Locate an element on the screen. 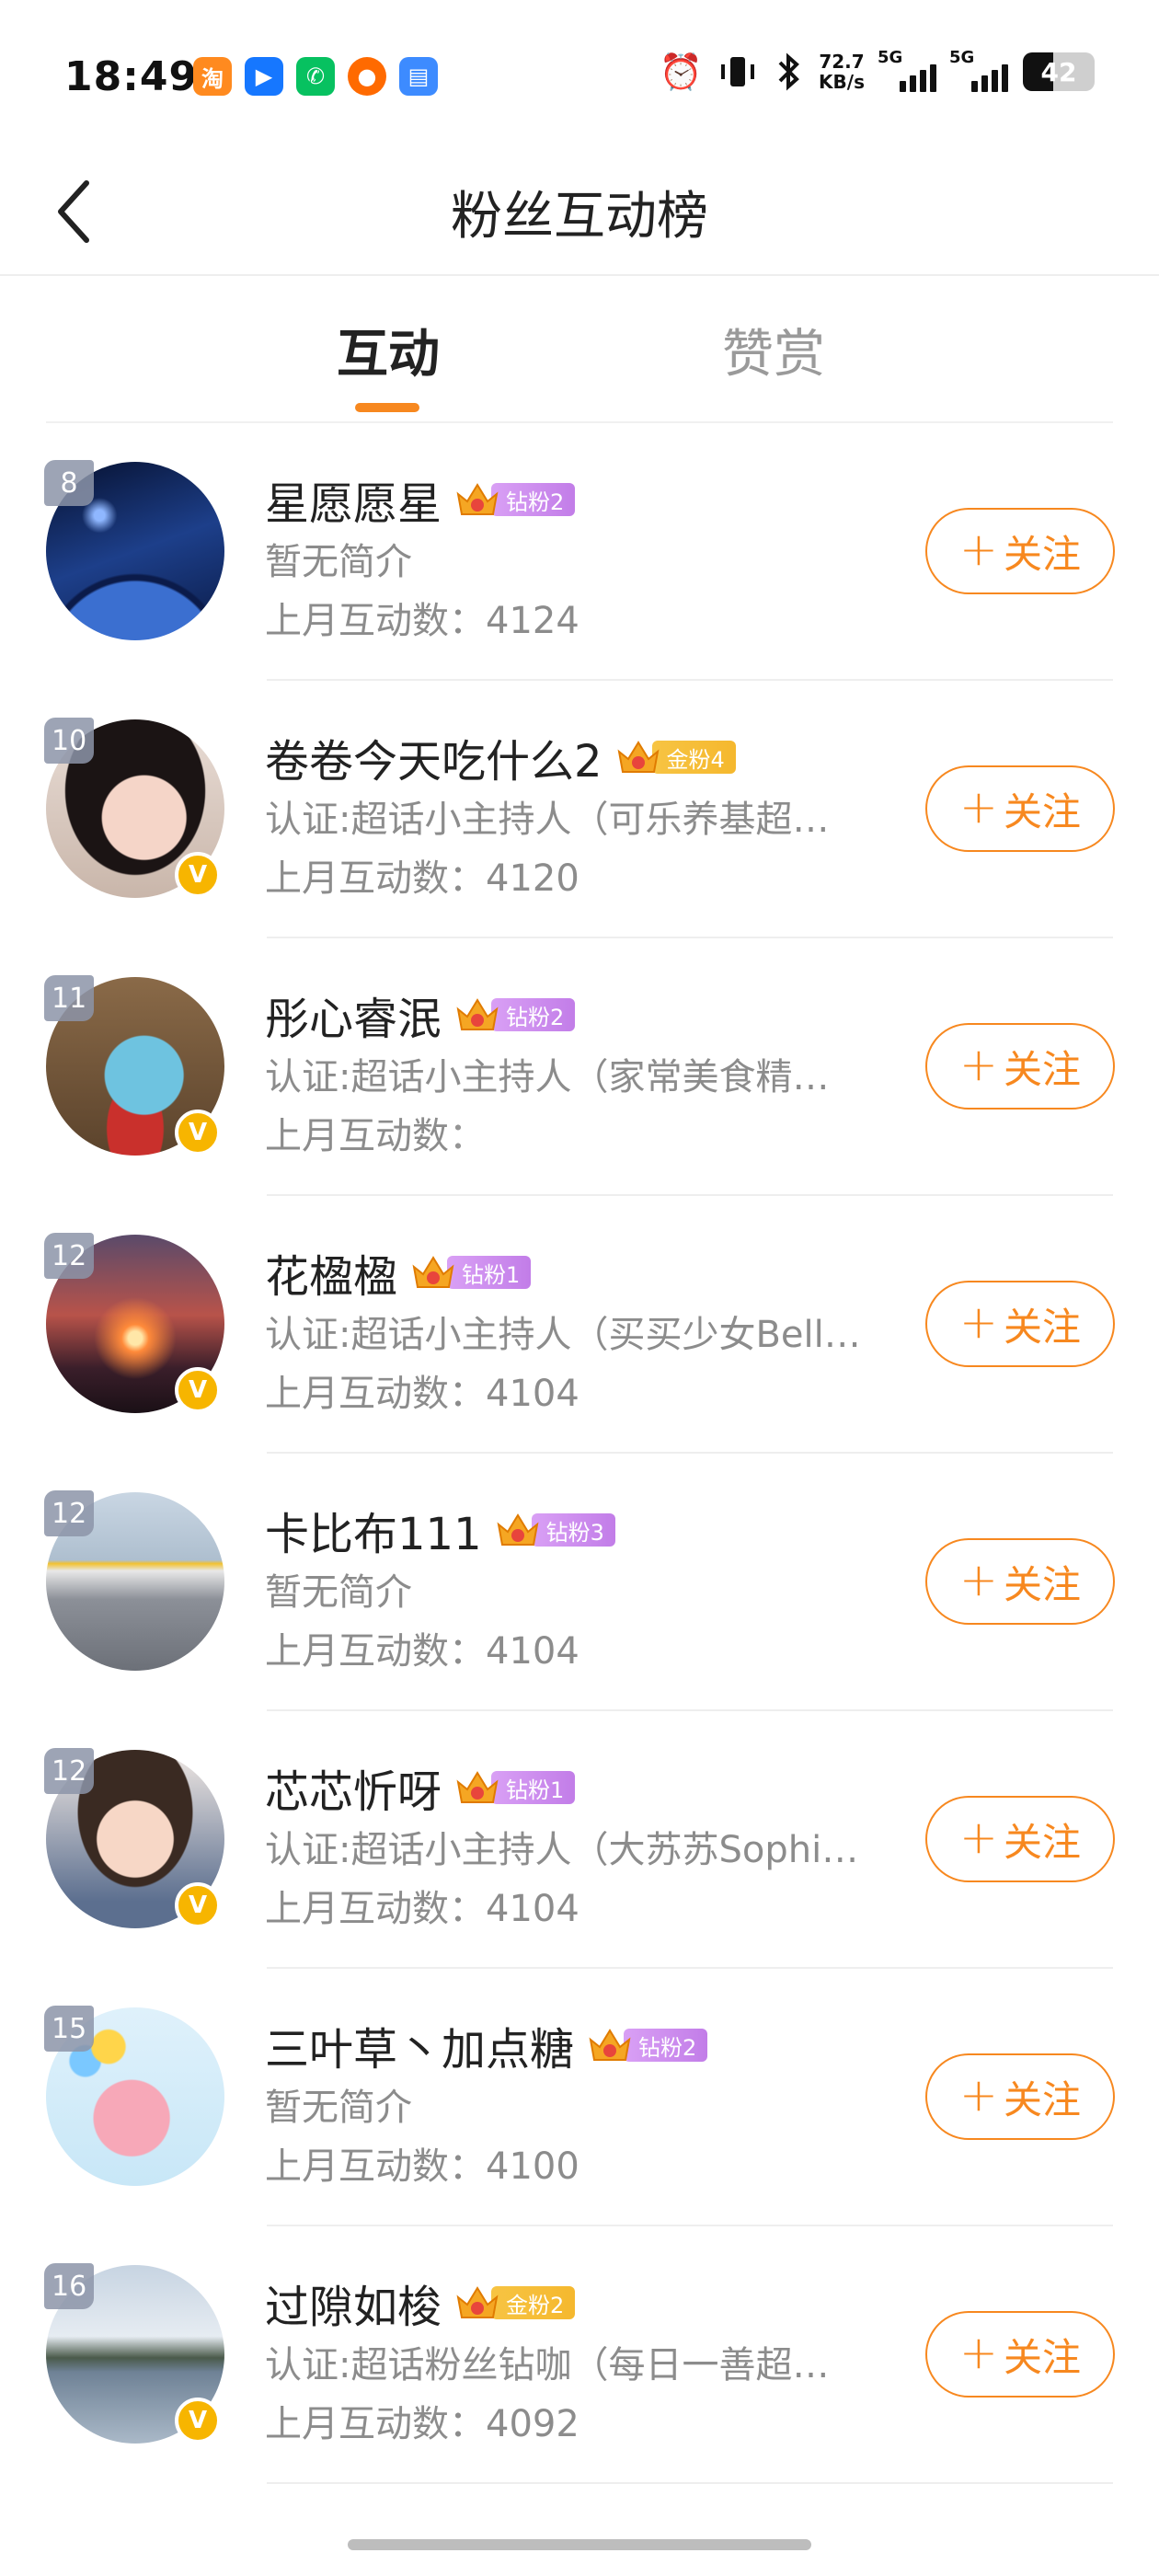 This screenshot has width=1159, height=2576. rank-badge: 11 is located at coordinates (69, 998).